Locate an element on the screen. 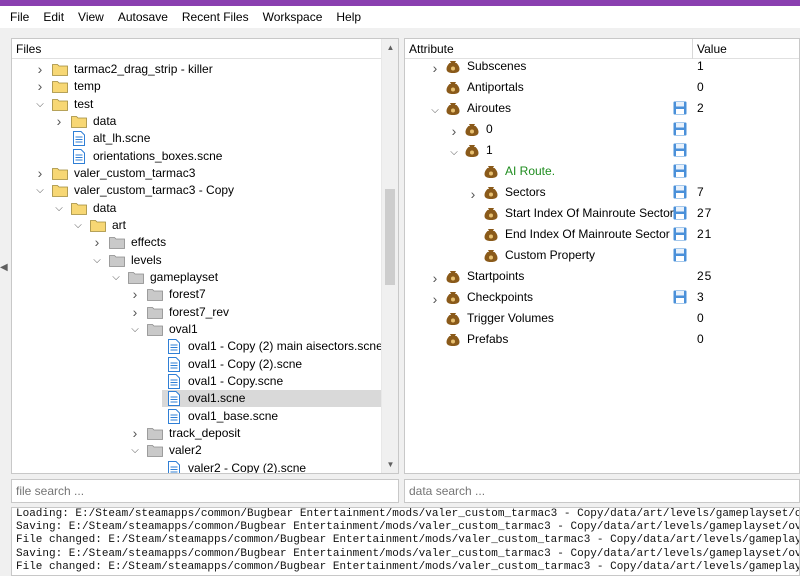  folder-tree-item: ⌵ test is located at coordinates (196, 104).